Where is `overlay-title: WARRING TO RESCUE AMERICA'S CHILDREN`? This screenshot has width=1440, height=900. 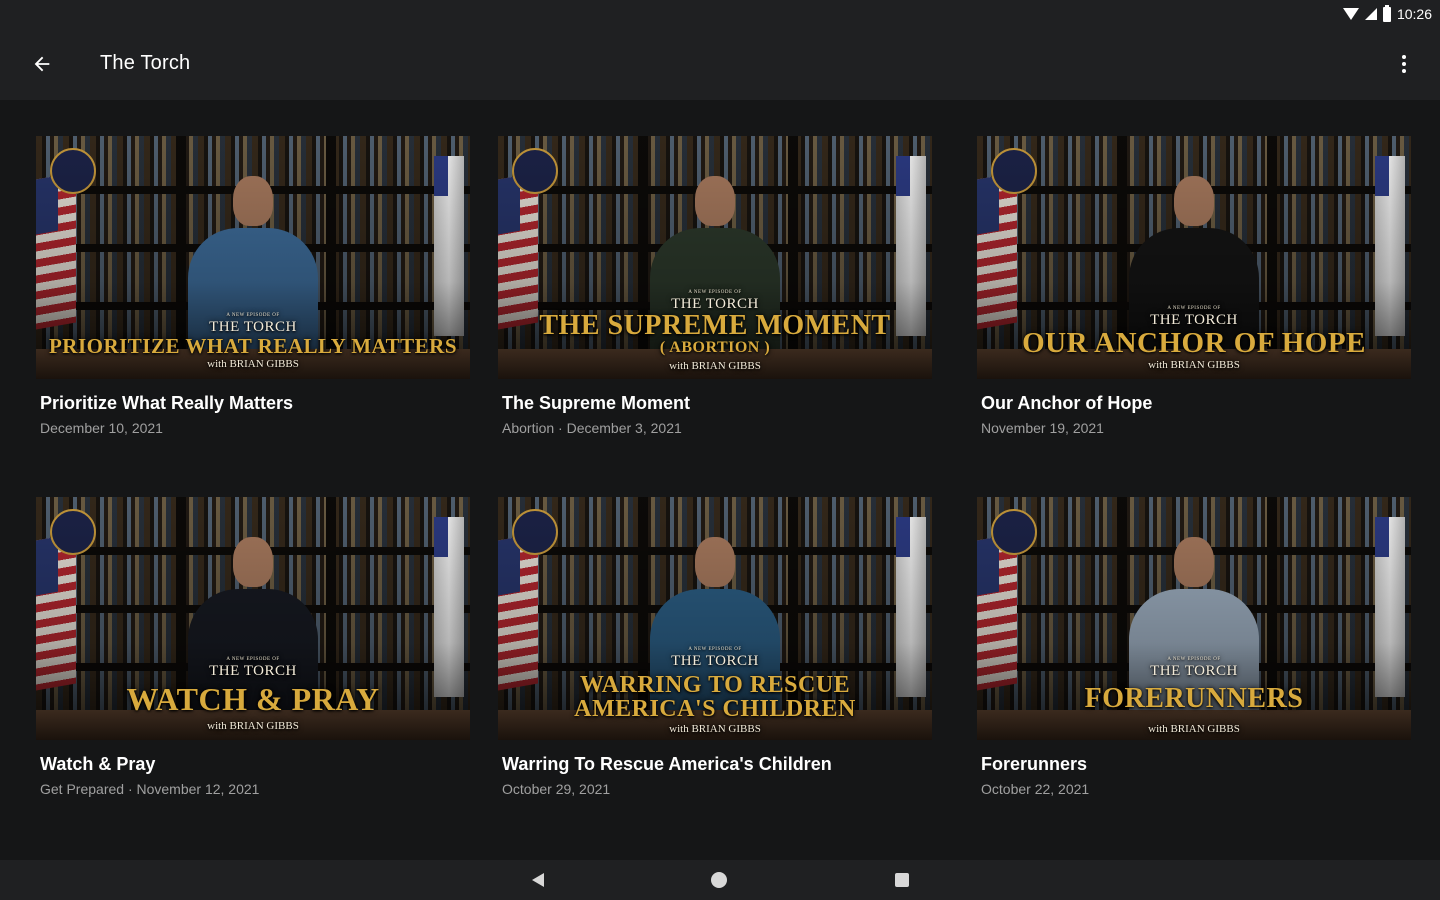 overlay-title: WARRING TO RESCUE AMERICA'S CHILDREN is located at coordinates (715, 697).